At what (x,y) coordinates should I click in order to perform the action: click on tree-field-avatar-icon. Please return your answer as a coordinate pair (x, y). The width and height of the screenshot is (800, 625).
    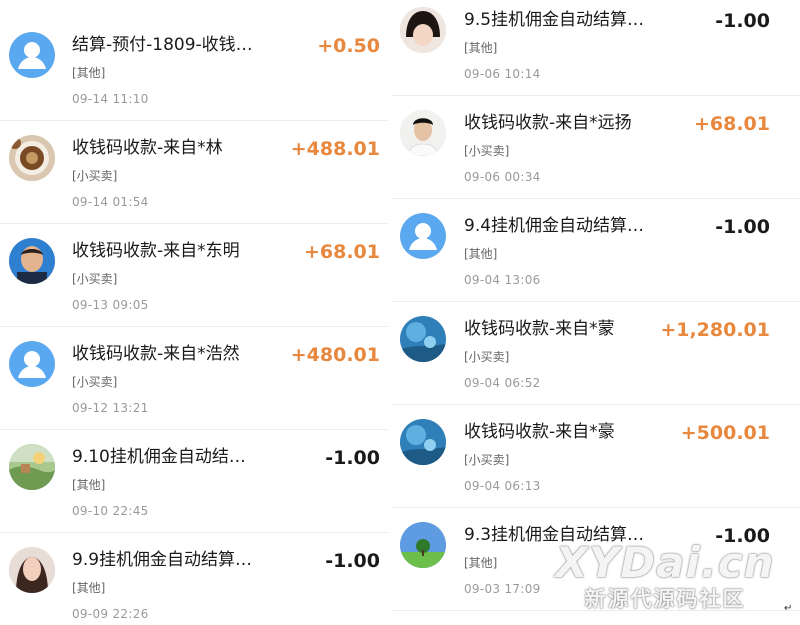
    Looking at the image, I should click on (423, 545).